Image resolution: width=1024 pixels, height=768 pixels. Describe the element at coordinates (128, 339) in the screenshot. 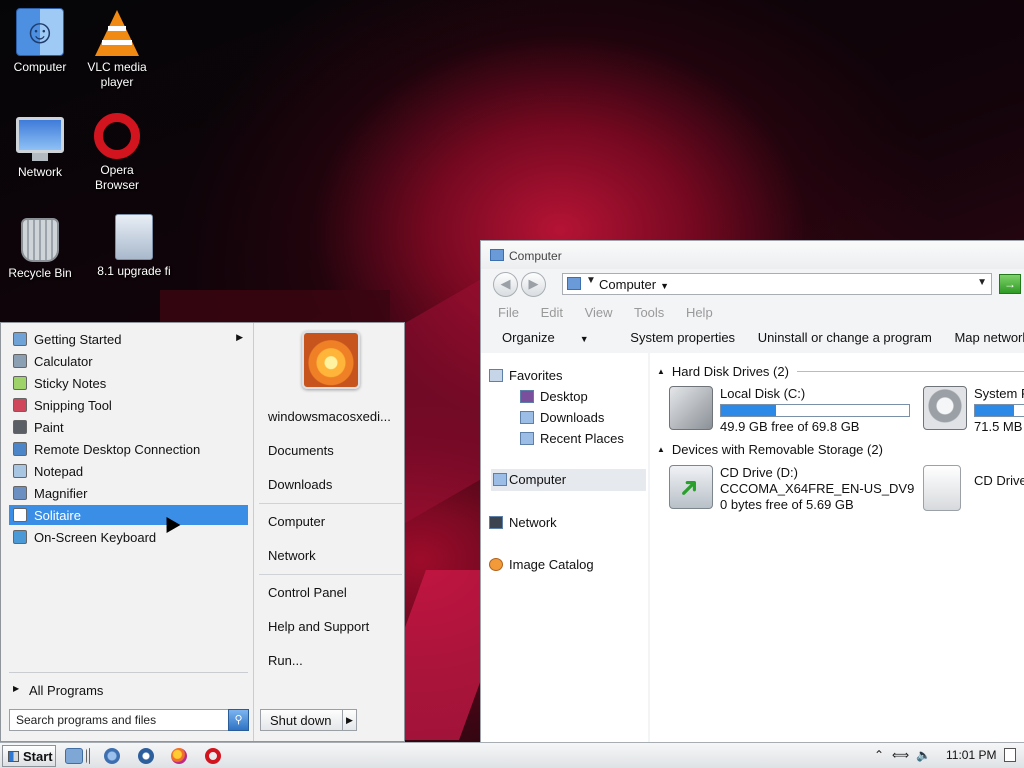

I see `program-item: Getting Started ▶` at that location.